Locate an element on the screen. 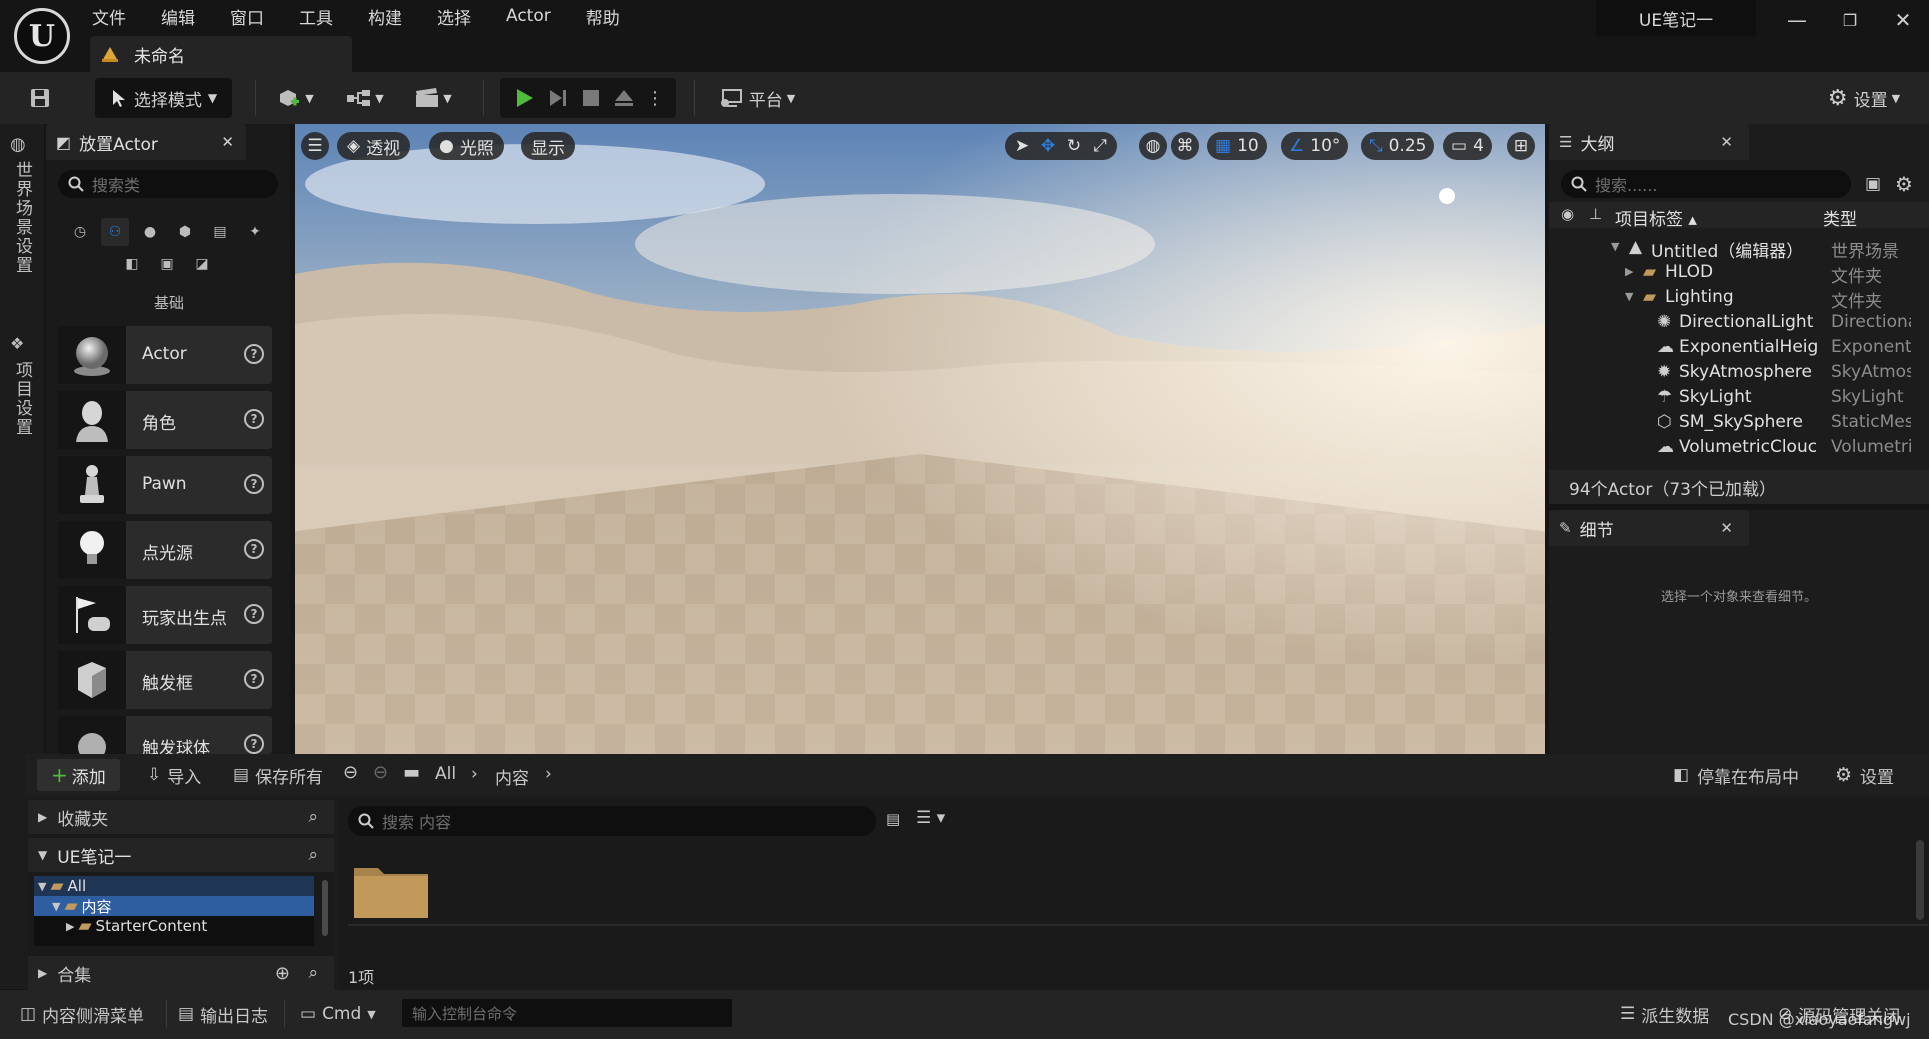 This screenshot has width=1929, height=1039. all-classes-icon: ◪ is located at coordinates (202, 264).